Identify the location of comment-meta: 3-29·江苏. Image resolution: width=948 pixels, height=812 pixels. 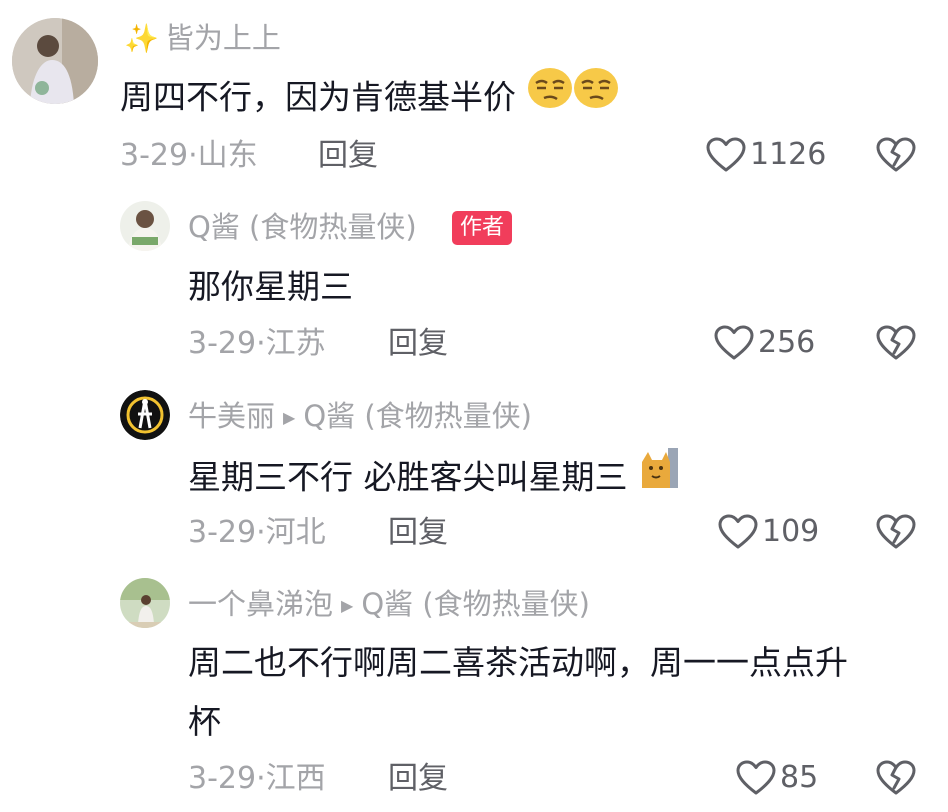
(257, 344).